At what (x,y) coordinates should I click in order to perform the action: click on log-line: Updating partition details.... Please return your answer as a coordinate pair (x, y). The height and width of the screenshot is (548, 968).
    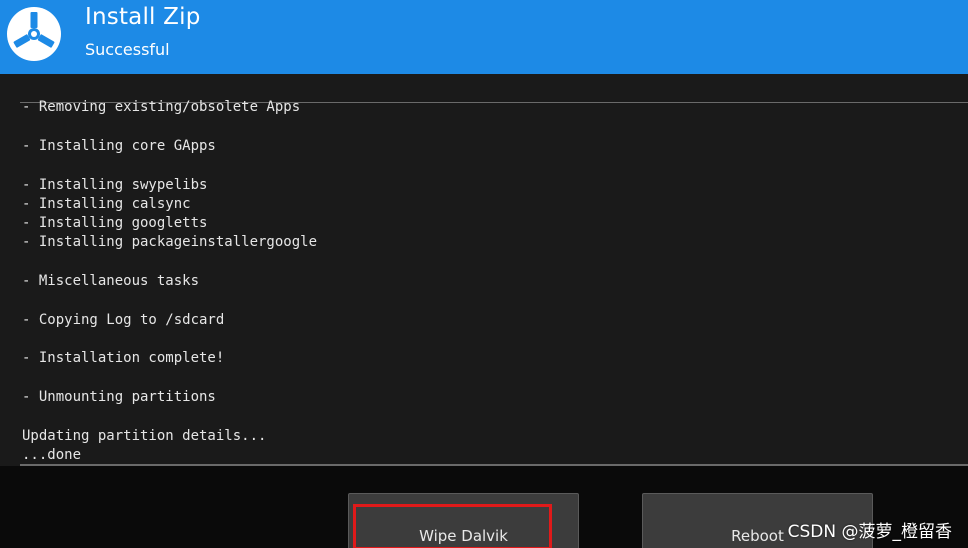
    Looking at the image, I should click on (144, 436).